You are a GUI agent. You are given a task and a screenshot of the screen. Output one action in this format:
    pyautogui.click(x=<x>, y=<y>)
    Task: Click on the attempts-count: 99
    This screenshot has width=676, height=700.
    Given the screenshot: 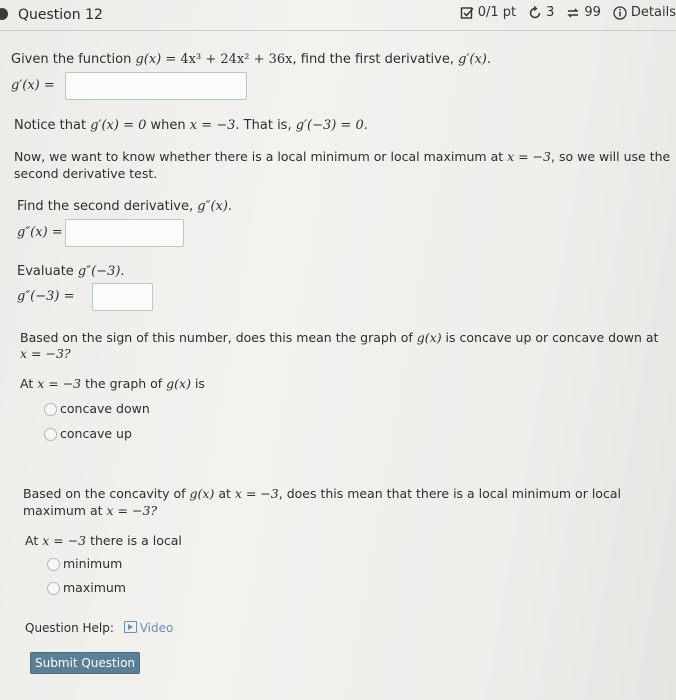 What is the action you would take?
    pyautogui.click(x=592, y=12)
    